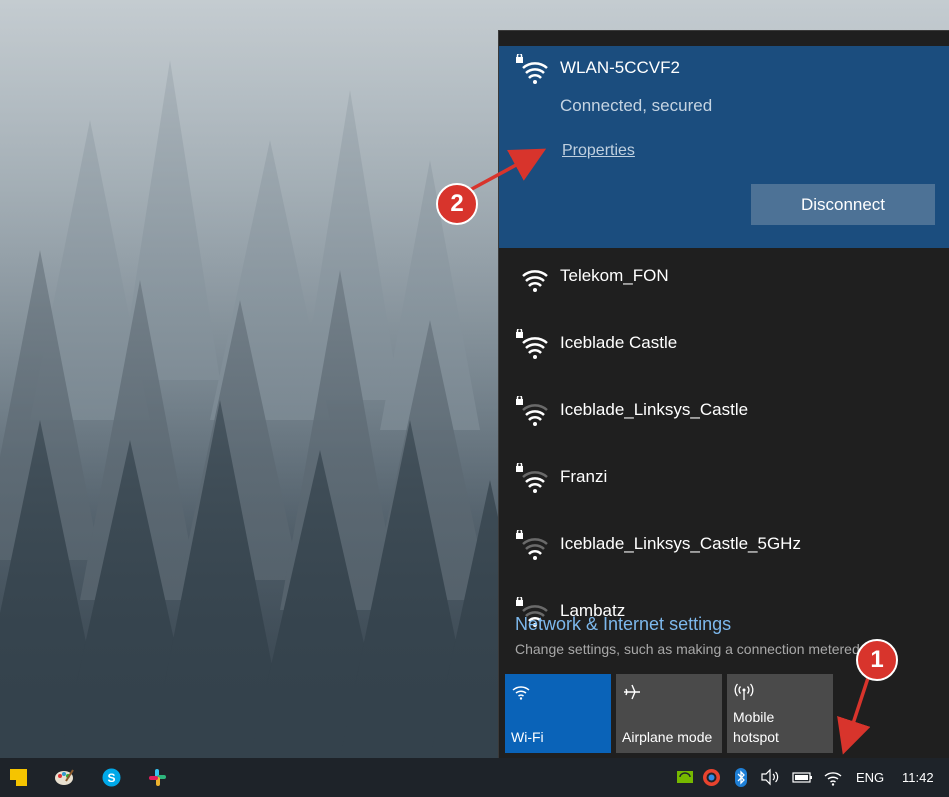 The image size is (949, 797). Describe the element at coordinates (620, 67) in the screenshot. I see `connected-network-name: WLAN-5CCVF2` at that location.